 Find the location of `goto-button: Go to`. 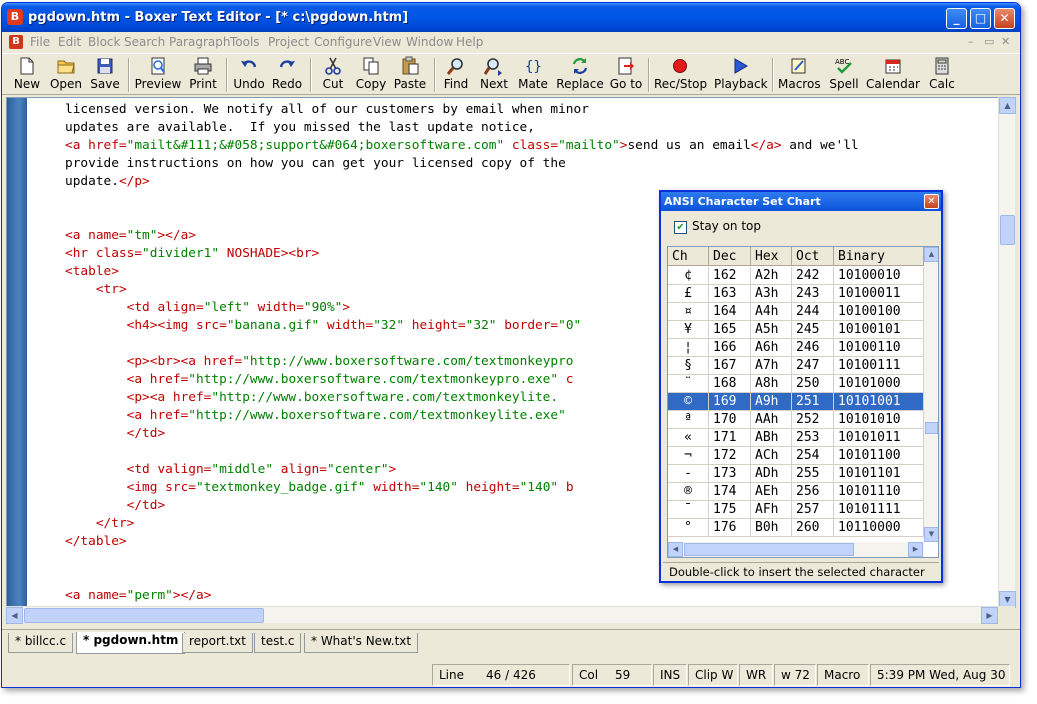

goto-button: Go to is located at coordinates (626, 75).